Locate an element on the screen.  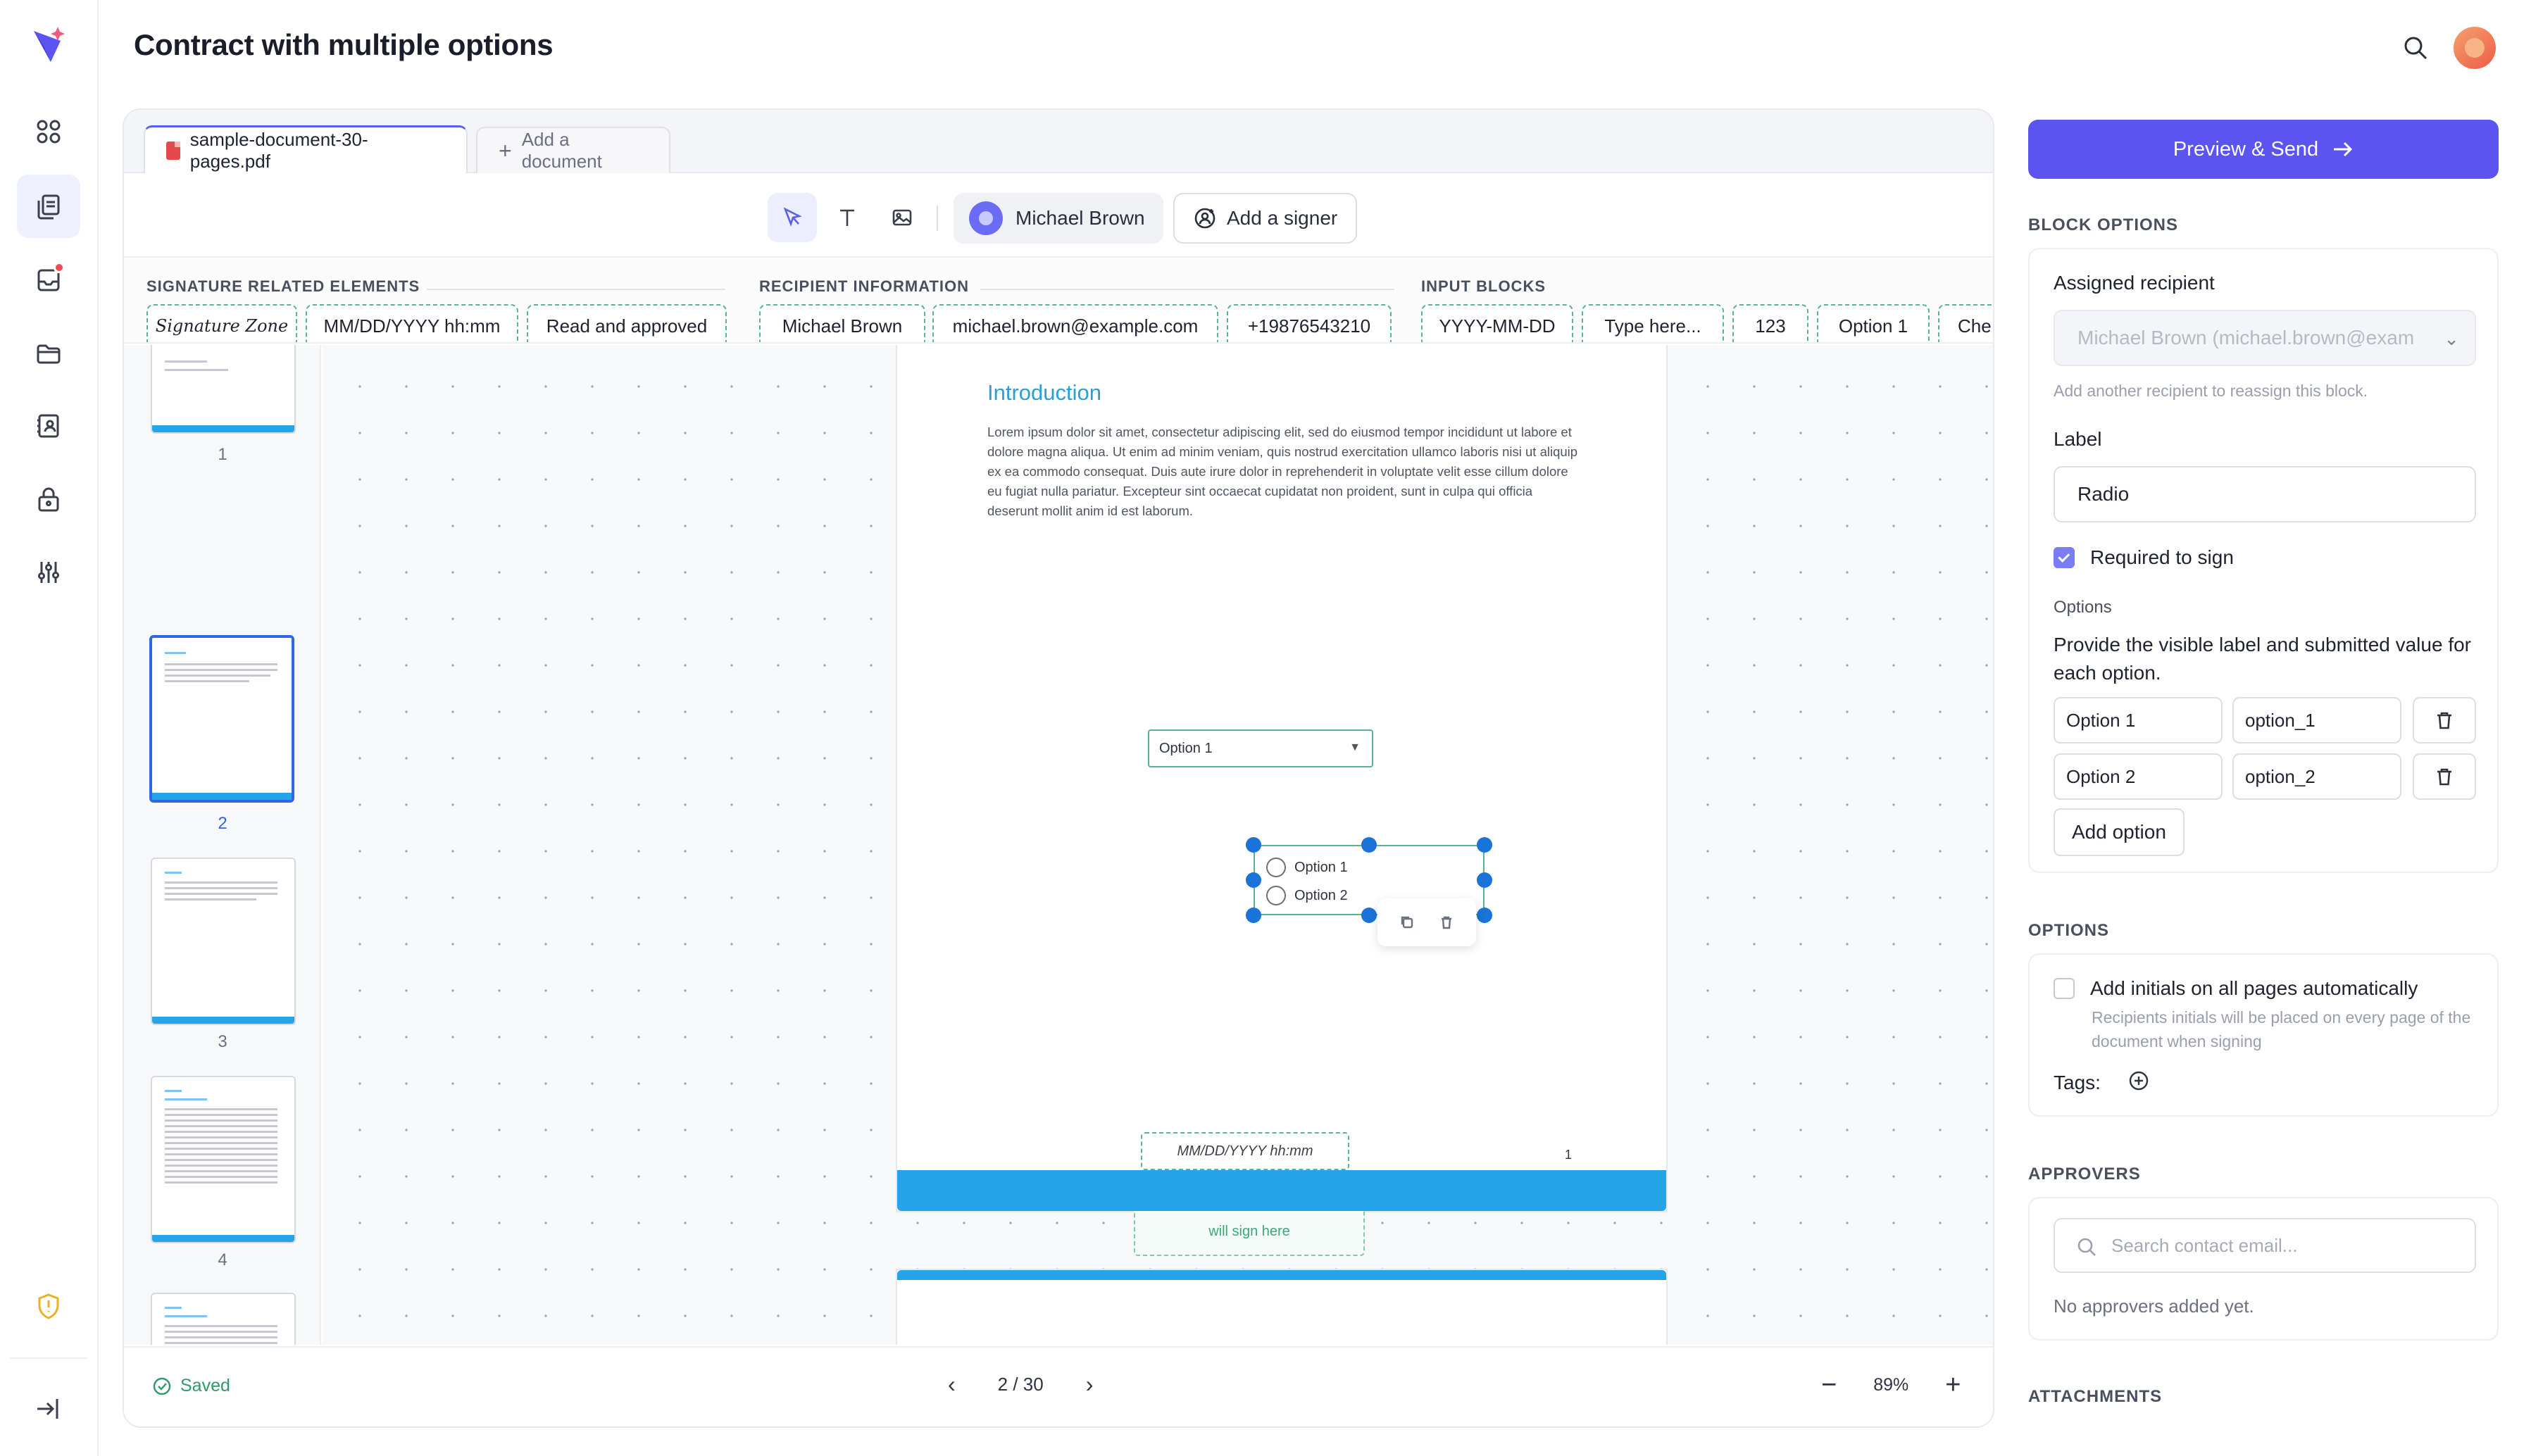
recipient-phone-chip: +19876543210 is located at coordinates (1310, 323).